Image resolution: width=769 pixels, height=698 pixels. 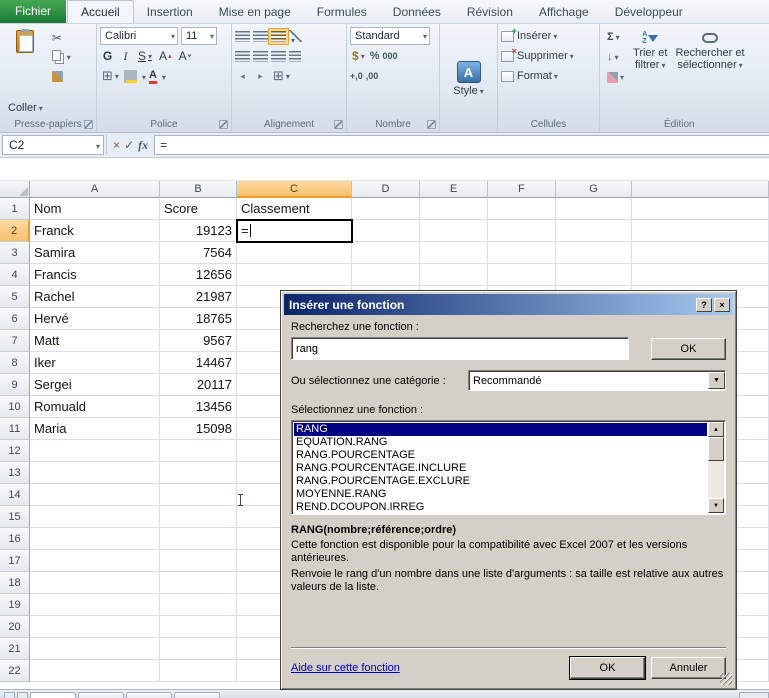 What do you see at coordinates (716, 449) in the screenshot?
I see `scrollbar-thumb` at bounding box center [716, 449].